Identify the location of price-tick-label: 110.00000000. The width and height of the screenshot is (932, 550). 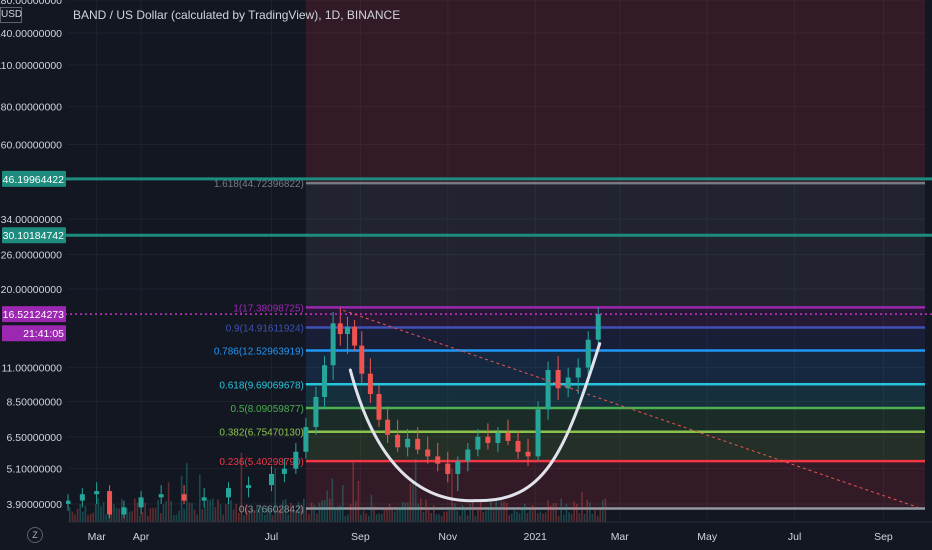
(31, 66).